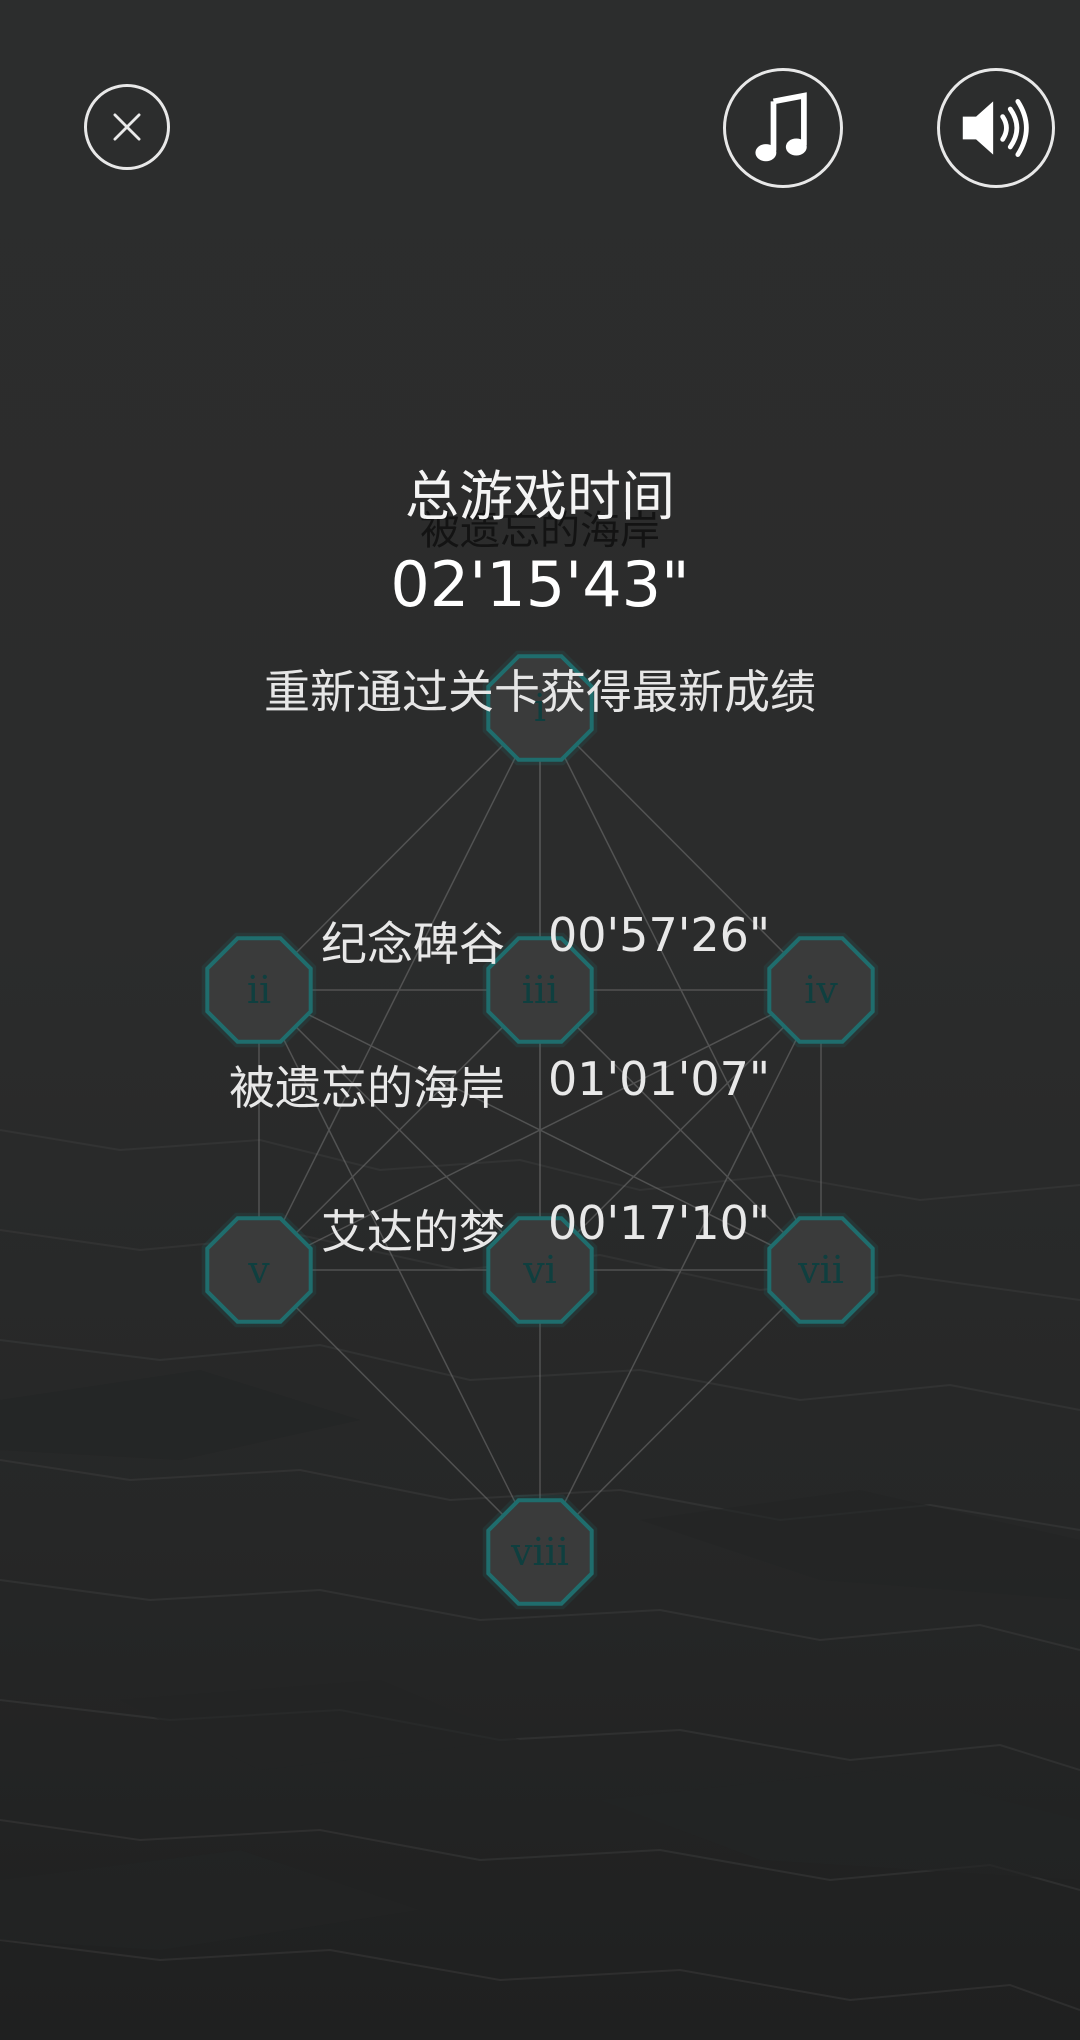 The height and width of the screenshot is (2040, 1080). What do you see at coordinates (540, 584) in the screenshot?
I see `total-time-value: 02'15'43"` at bounding box center [540, 584].